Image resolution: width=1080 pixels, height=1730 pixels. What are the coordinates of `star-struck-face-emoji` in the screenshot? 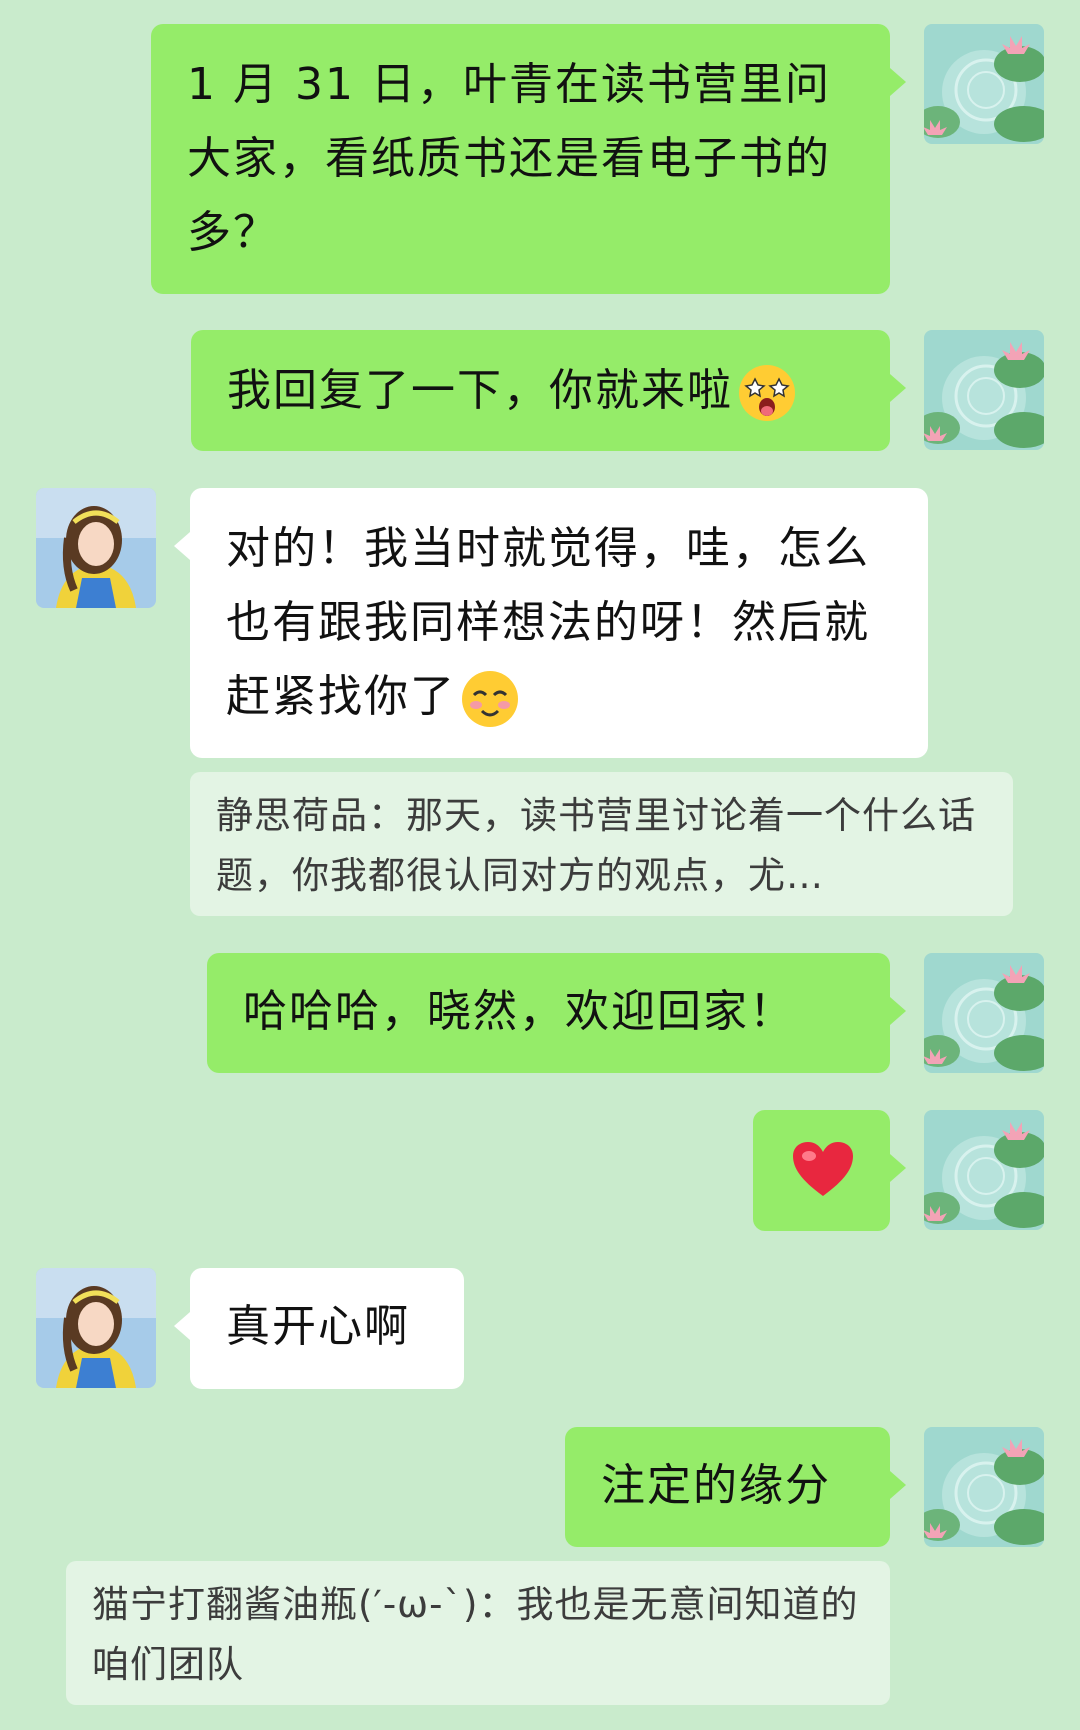 It's located at (767, 393).